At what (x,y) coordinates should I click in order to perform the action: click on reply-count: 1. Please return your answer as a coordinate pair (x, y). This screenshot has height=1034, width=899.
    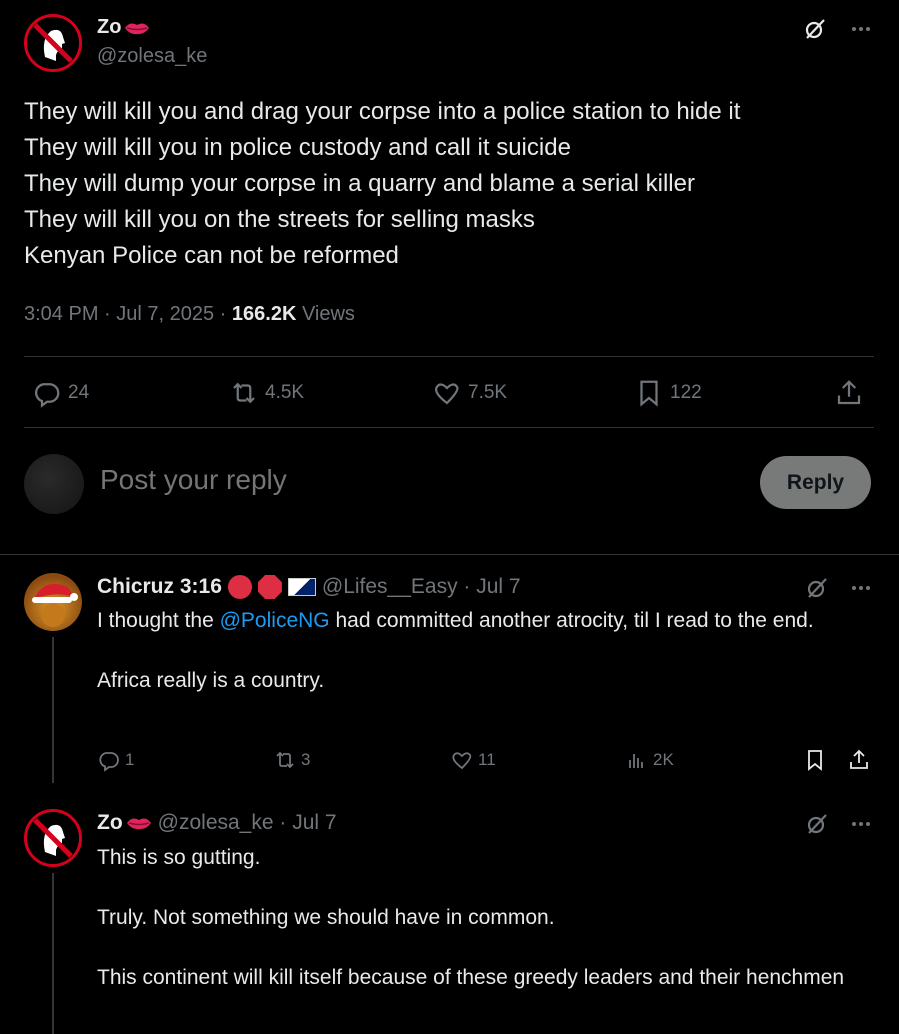
    Looking at the image, I should click on (130, 759).